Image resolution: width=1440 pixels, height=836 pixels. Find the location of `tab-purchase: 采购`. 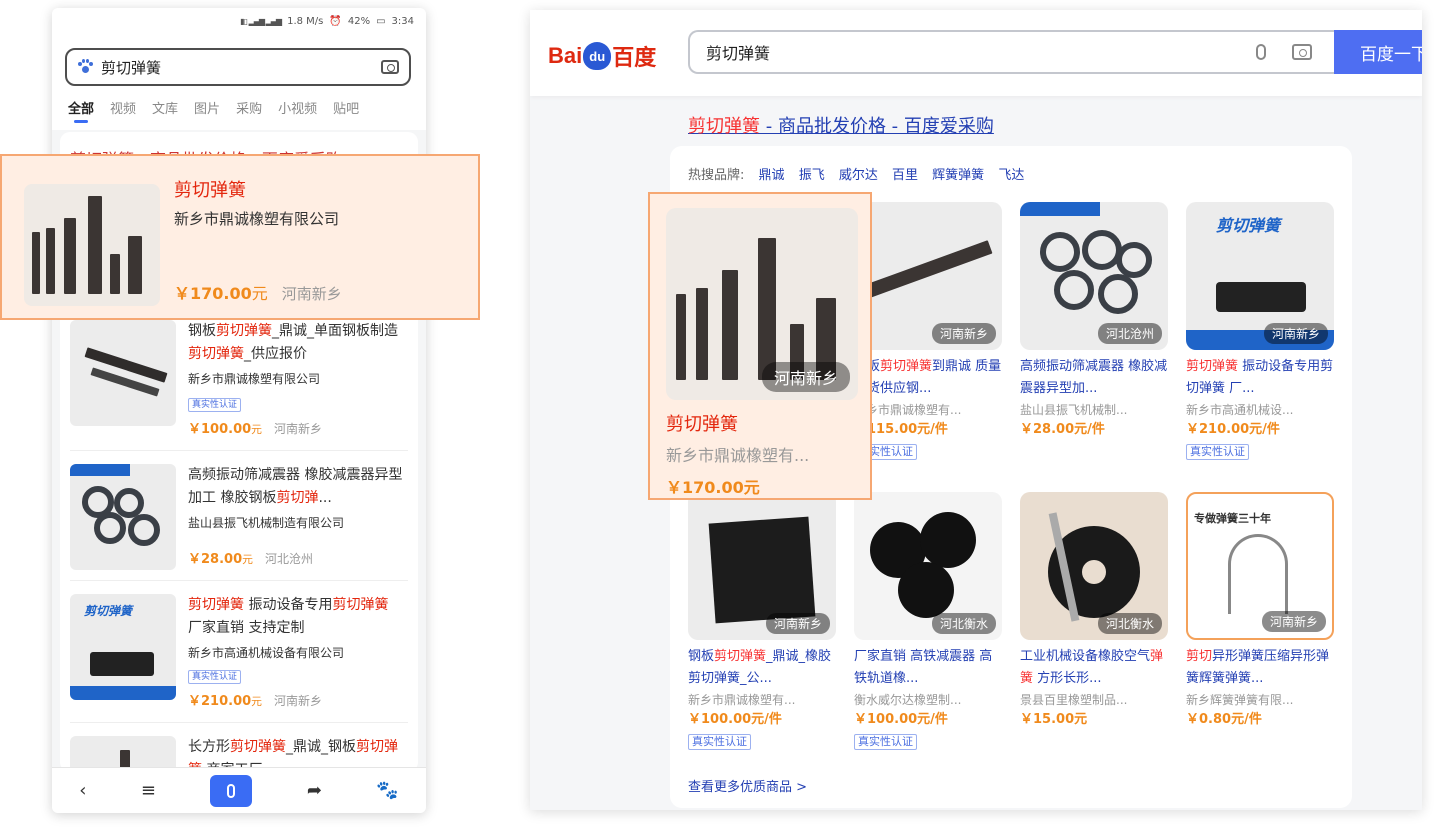

tab-purchase: 采购 is located at coordinates (249, 107).